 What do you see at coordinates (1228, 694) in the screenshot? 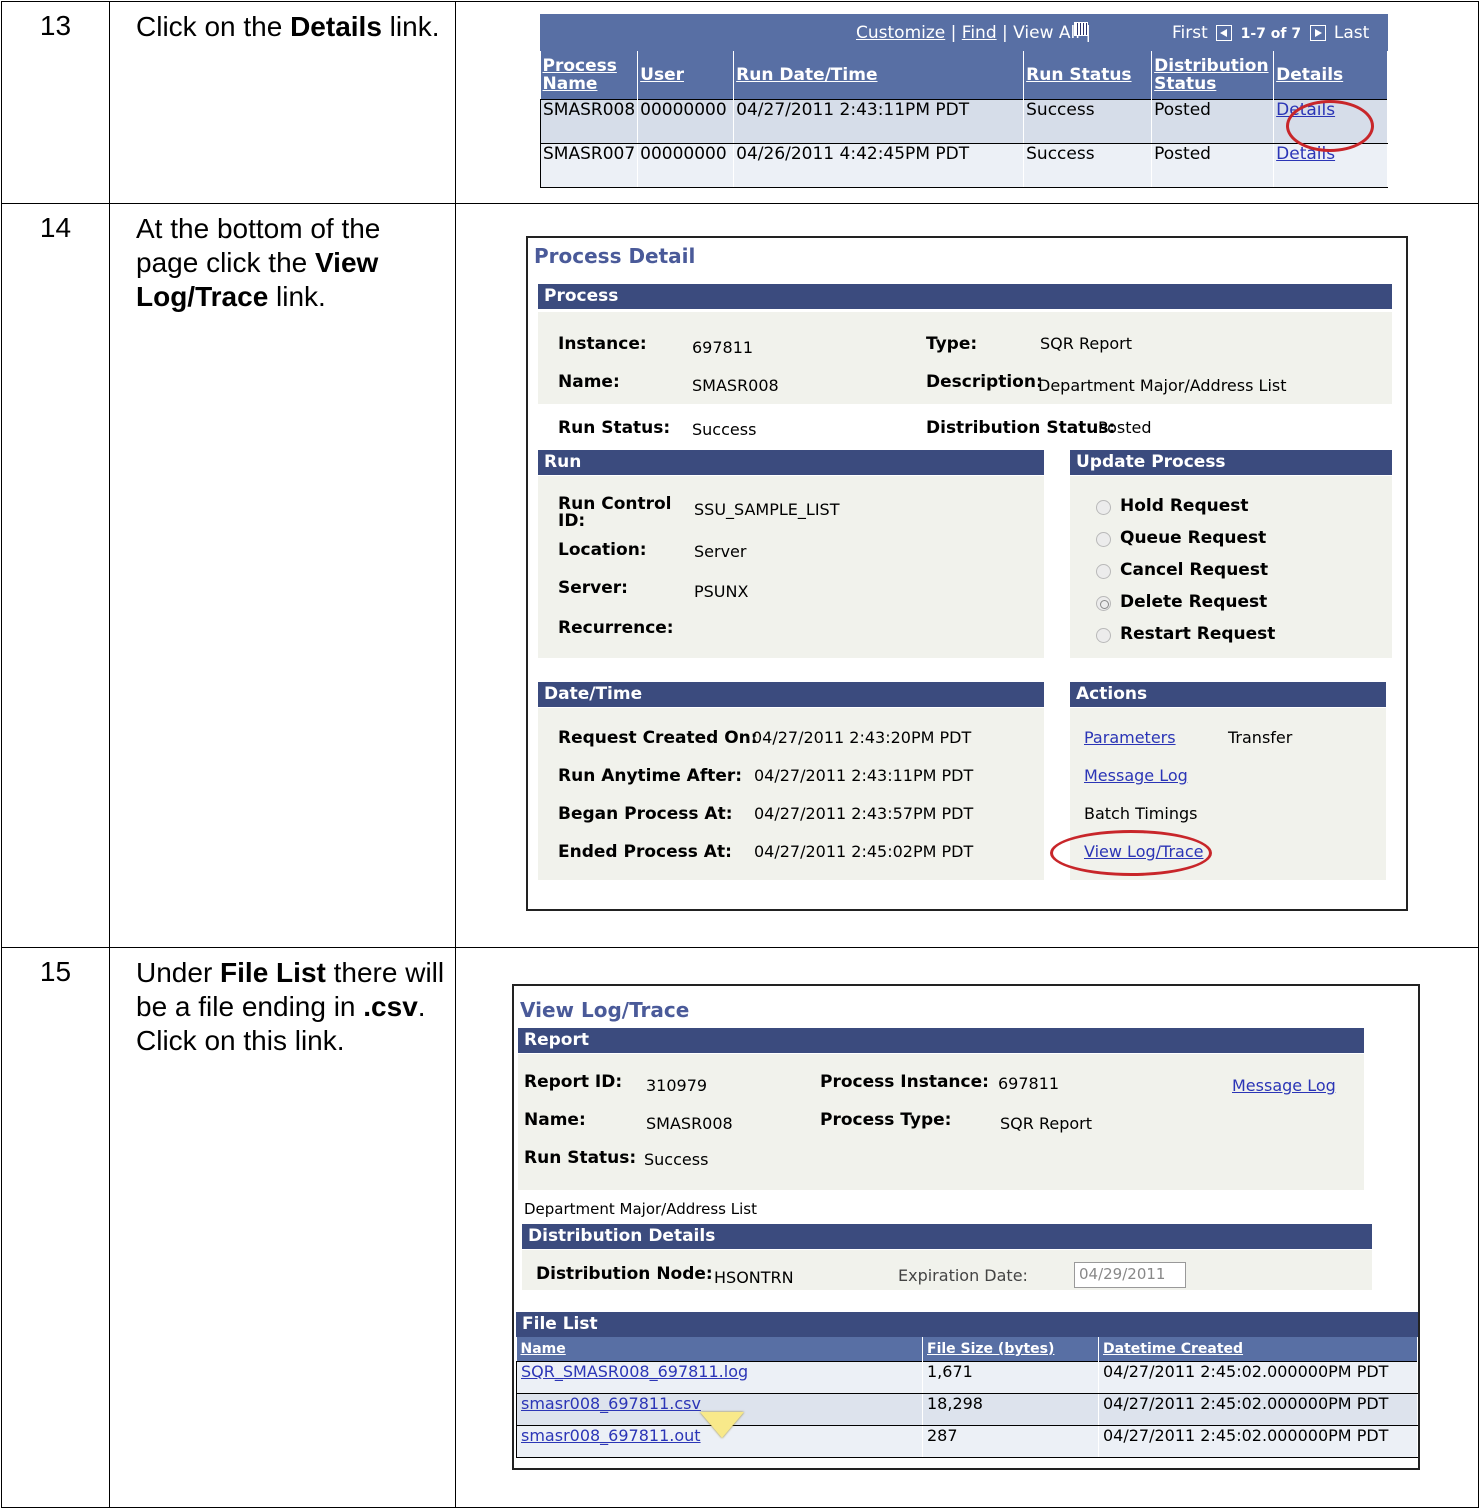
I see `actions-section-header: Actions` at bounding box center [1228, 694].